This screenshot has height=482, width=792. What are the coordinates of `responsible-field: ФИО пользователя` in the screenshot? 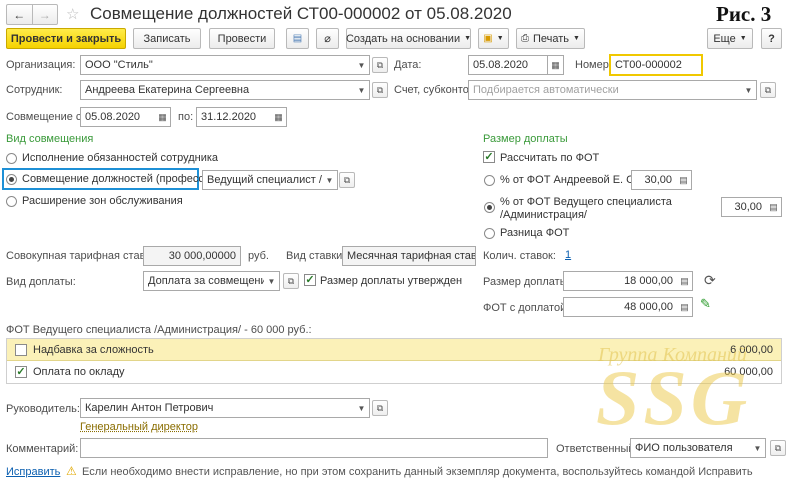 It's located at (697, 448).